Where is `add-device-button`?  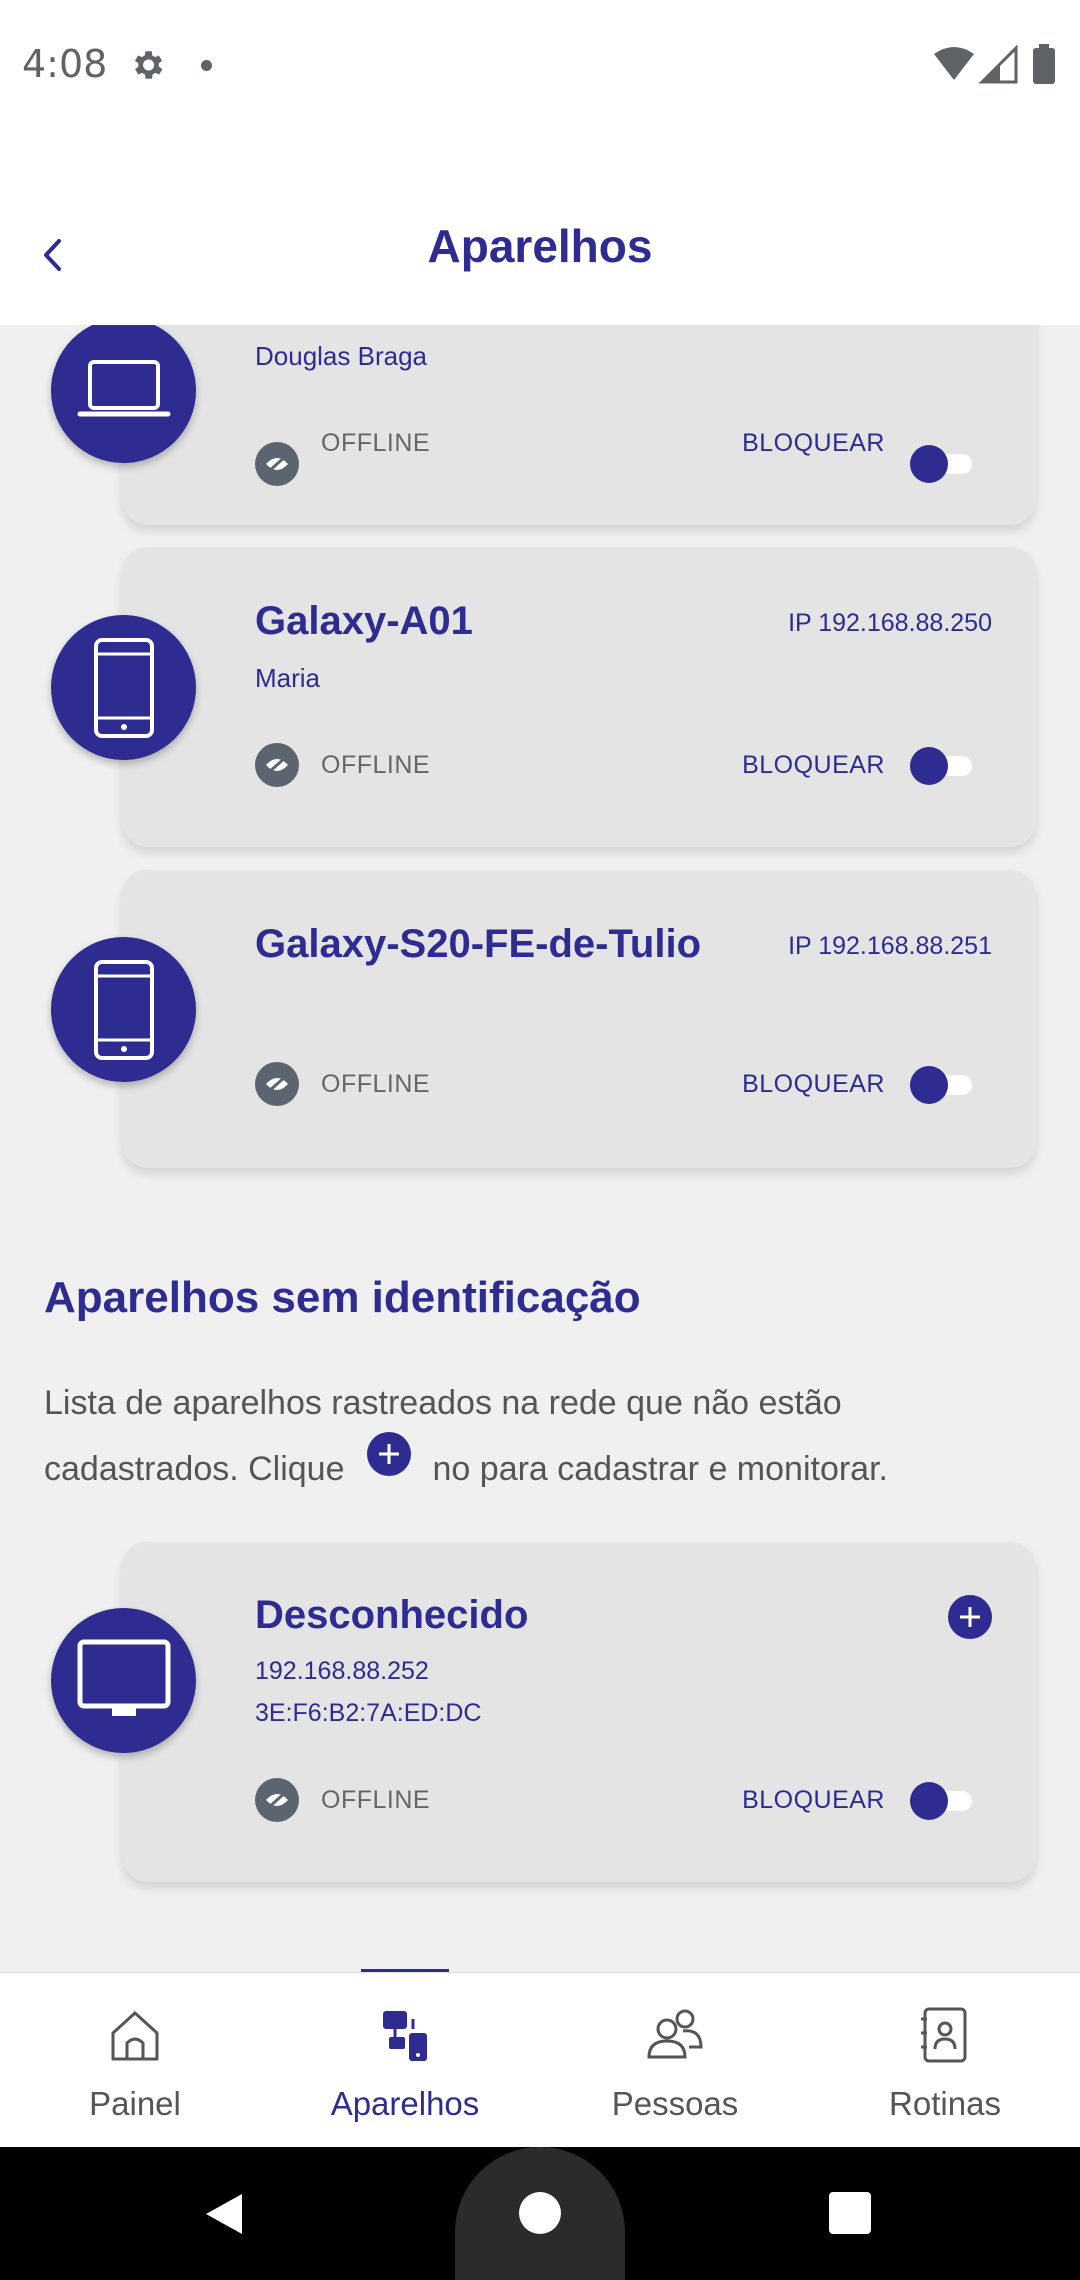 add-device-button is located at coordinates (970, 1617).